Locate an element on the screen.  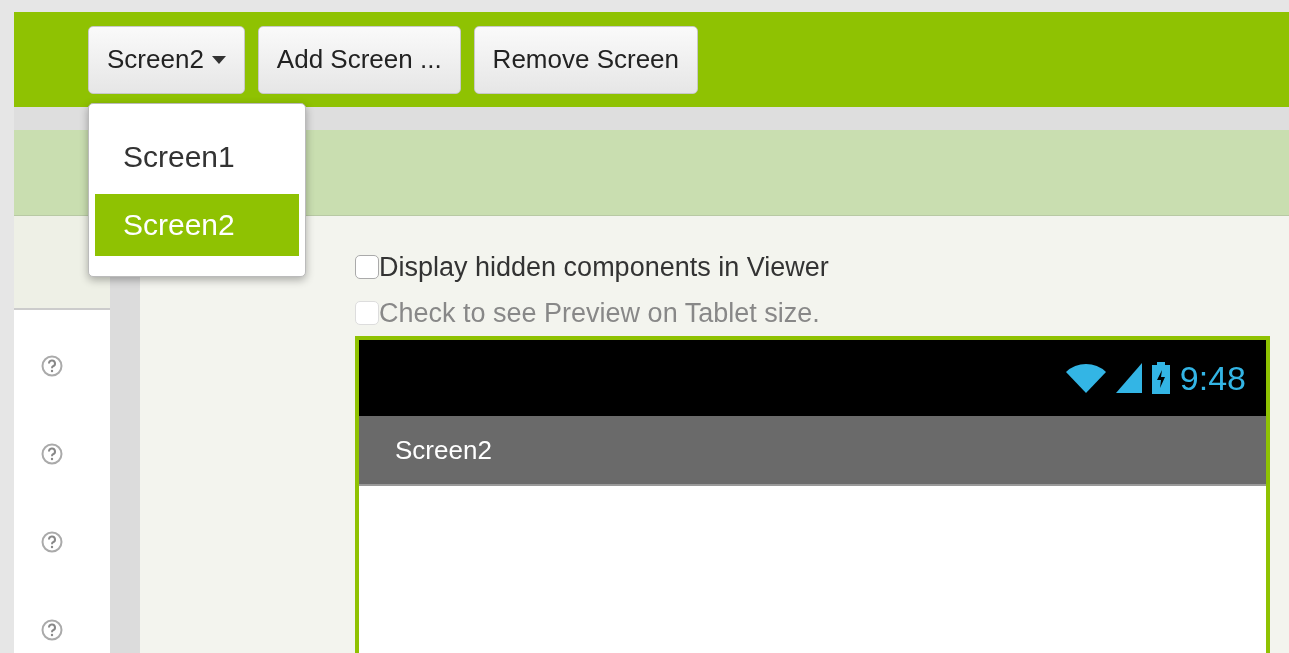
wifi-icon is located at coordinates (1085, 378).